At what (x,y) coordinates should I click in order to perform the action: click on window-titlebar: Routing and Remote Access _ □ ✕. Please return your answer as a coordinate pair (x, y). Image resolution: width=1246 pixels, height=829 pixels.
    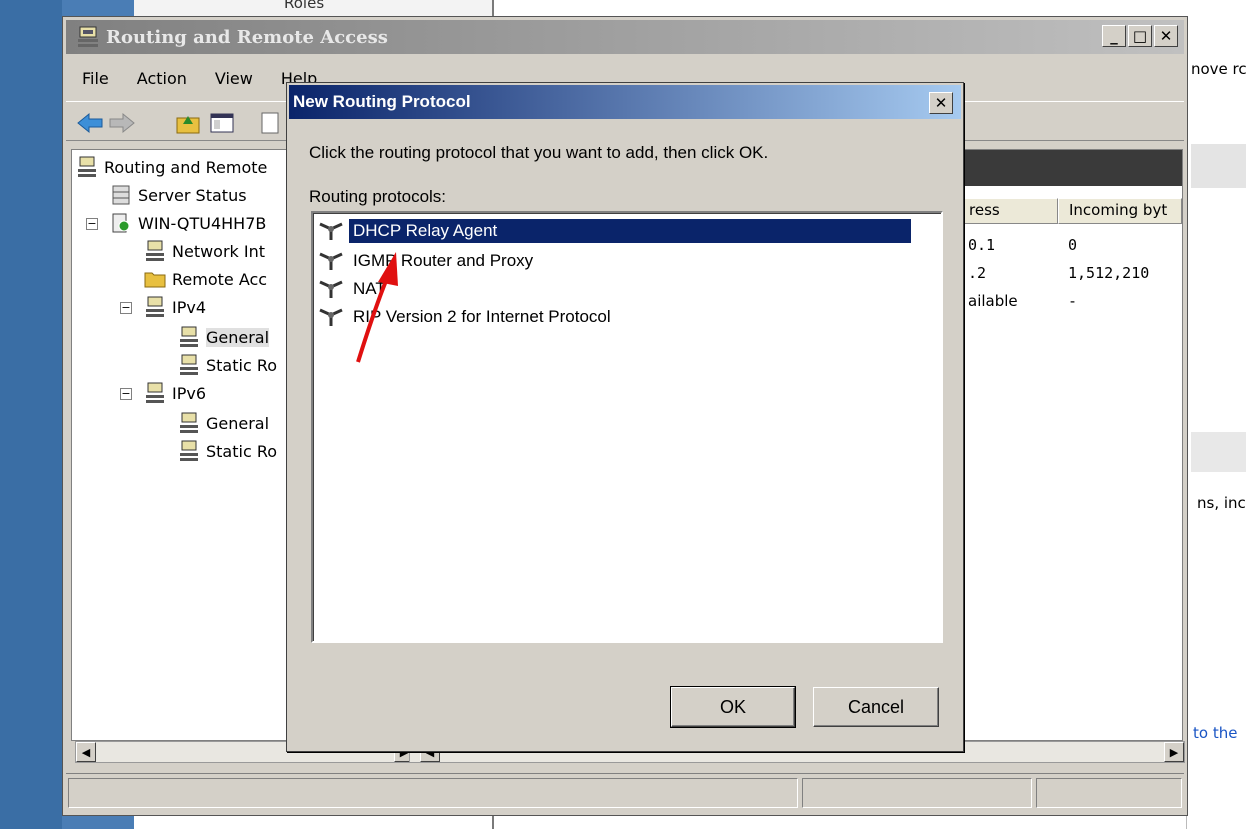
    Looking at the image, I should click on (625, 37).